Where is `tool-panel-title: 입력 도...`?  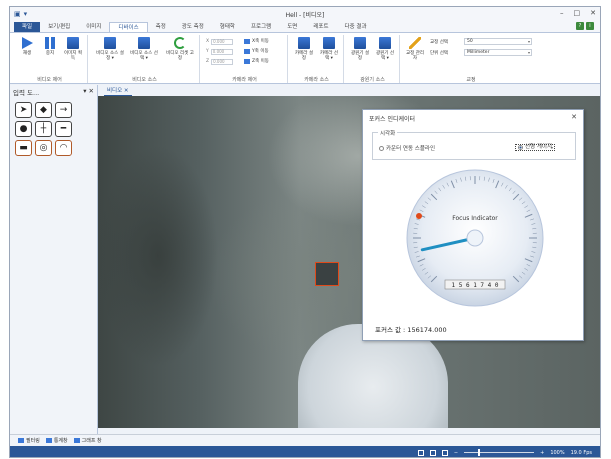
tool-panel-title: 입력 도... is located at coordinates (26, 93).